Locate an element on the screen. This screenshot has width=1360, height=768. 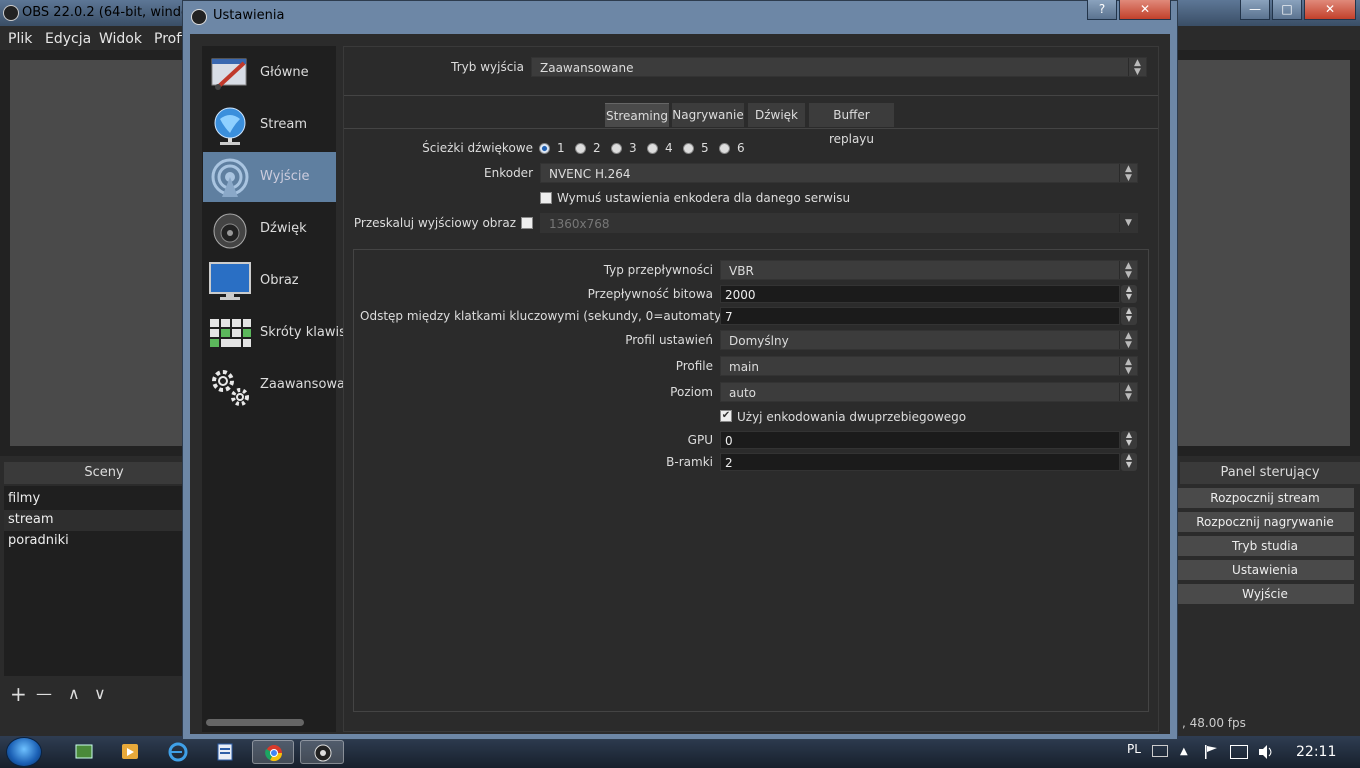
tab-recording: Nagrywanie is located at coordinates (708, 115).